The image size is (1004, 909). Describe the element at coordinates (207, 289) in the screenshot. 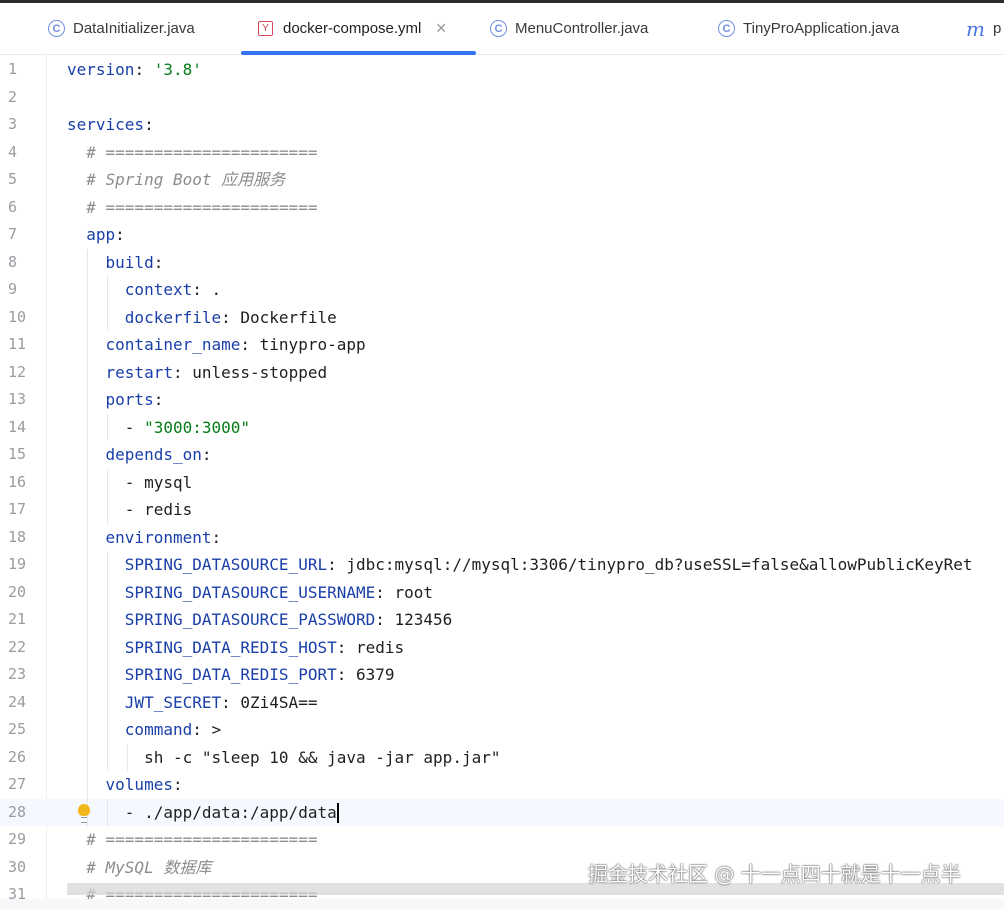

I see `yaml-value: : .` at that location.